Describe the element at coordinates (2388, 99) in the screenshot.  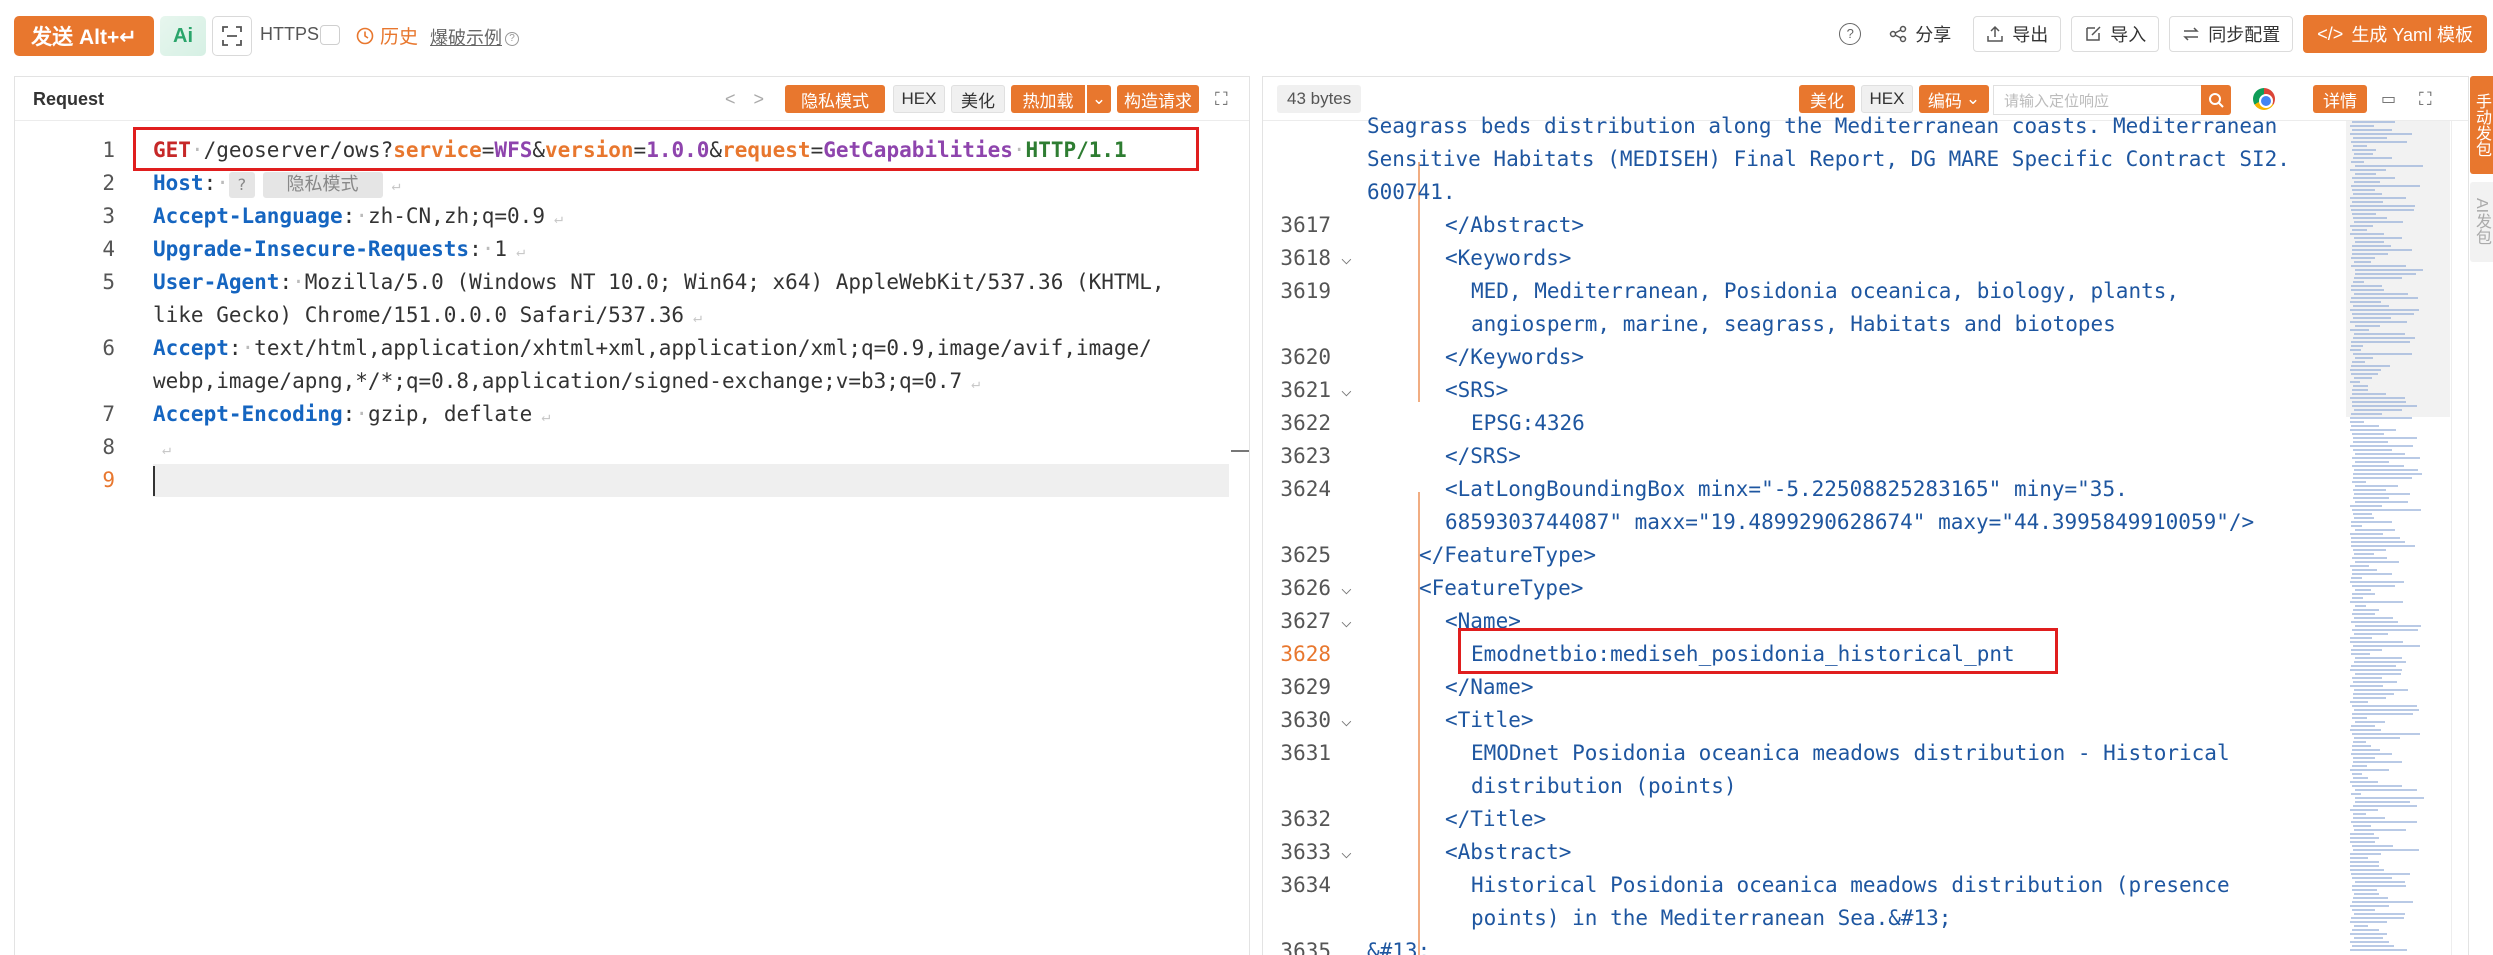
I see `comment-icon: ▭` at that location.